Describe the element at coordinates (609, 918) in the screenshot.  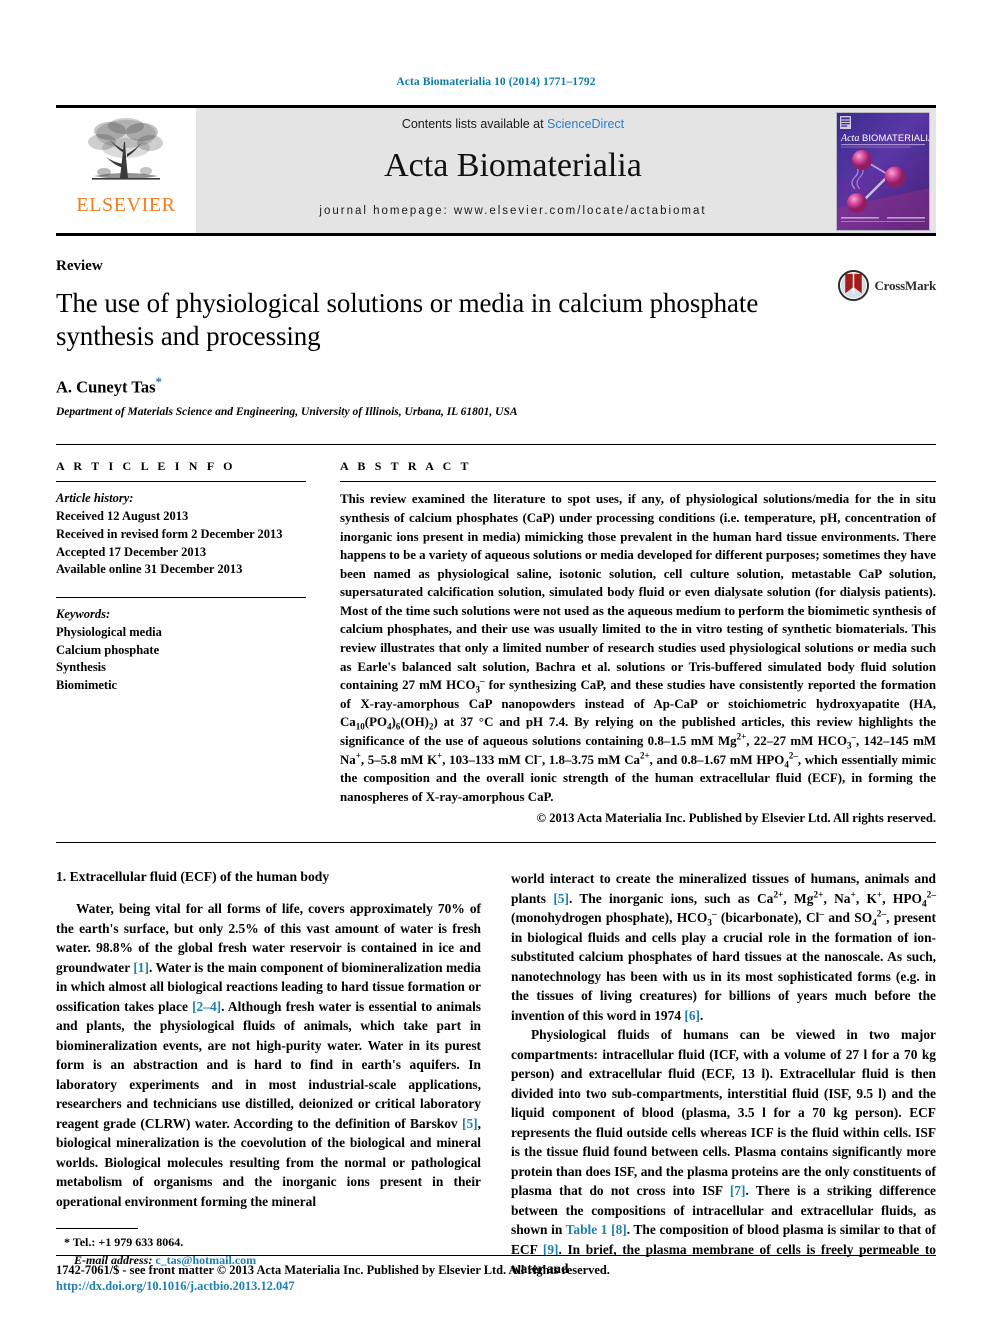
I see `para-frag: (monohydrogen phosphate), HCO` at that location.